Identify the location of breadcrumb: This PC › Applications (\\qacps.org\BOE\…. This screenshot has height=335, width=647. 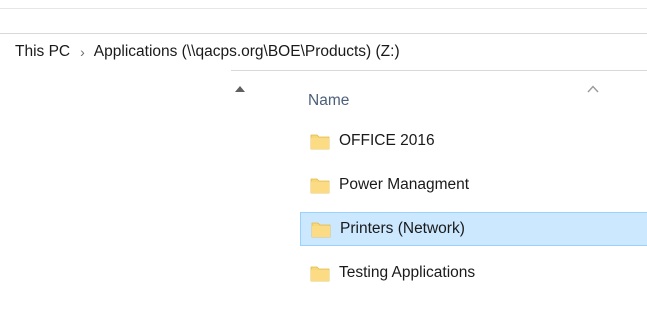
(207, 52).